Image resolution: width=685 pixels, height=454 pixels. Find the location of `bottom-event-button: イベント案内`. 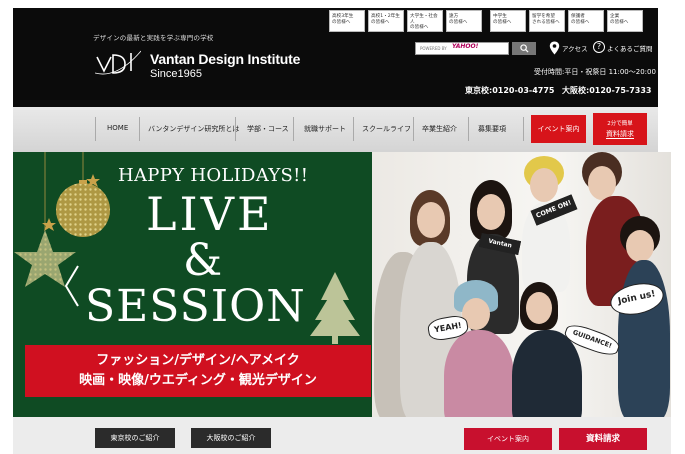

bottom-event-button: イベント案内 is located at coordinates (508, 439).